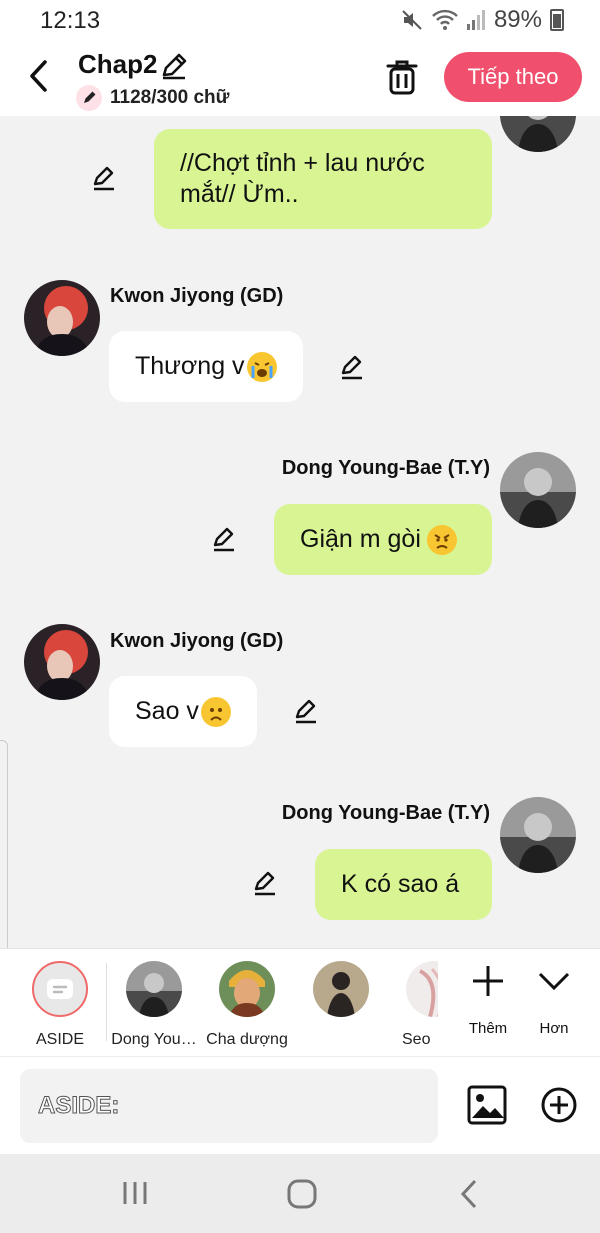  What do you see at coordinates (247, 1039) in the screenshot?
I see `character-label: Cha dượng` at bounding box center [247, 1039].